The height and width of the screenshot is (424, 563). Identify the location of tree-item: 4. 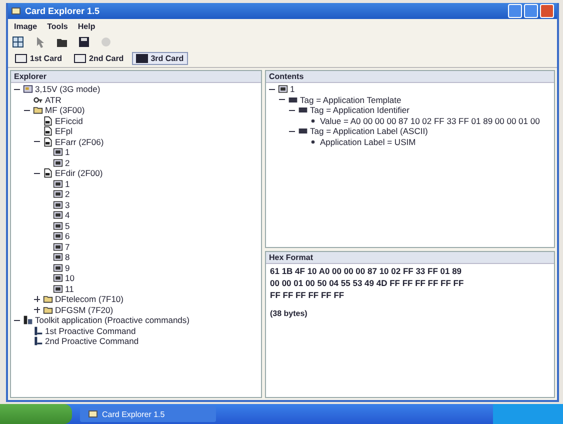
(67, 215).